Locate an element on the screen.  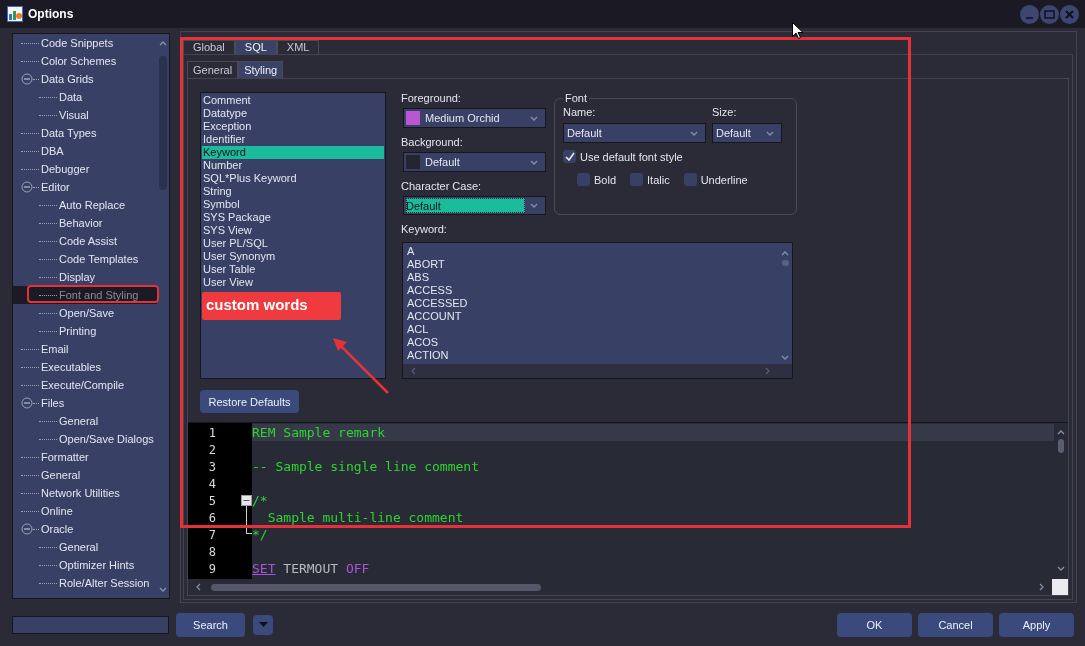
restore-defaults-button: Restore Defaults is located at coordinates (249, 401).